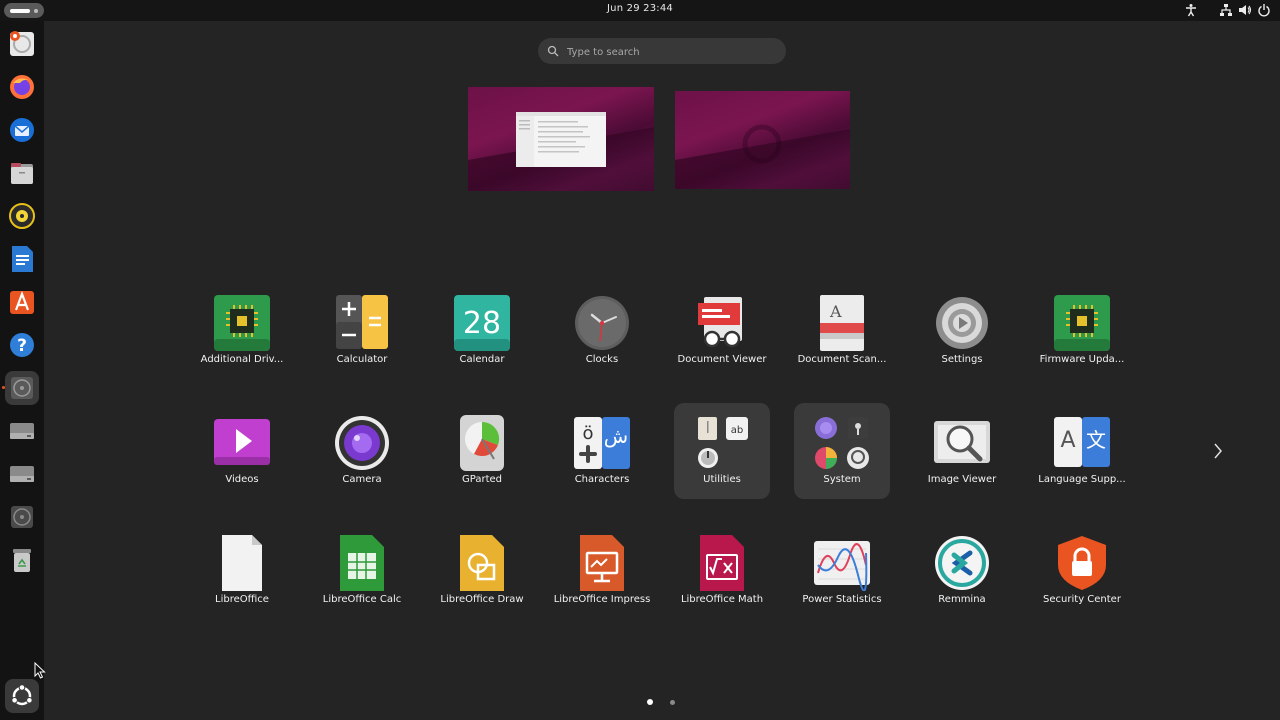 The height and width of the screenshot is (720, 1280). I want to click on app-calendar: 28 Calendar, so click(482, 331).